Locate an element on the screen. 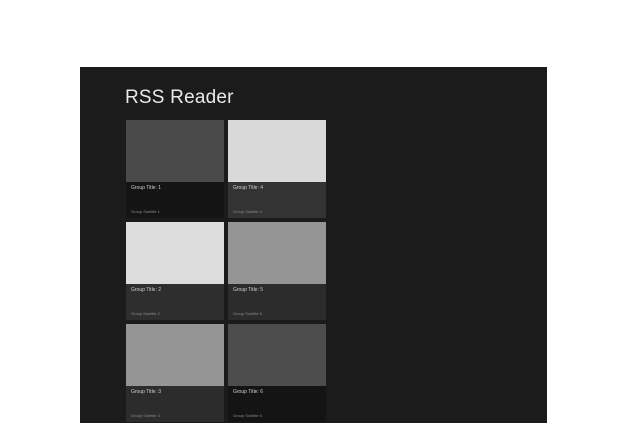 Image resolution: width=624 pixels, height=441 pixels. group-subtitle: Group Subtitle 3 is located at coordinates (145, 415).